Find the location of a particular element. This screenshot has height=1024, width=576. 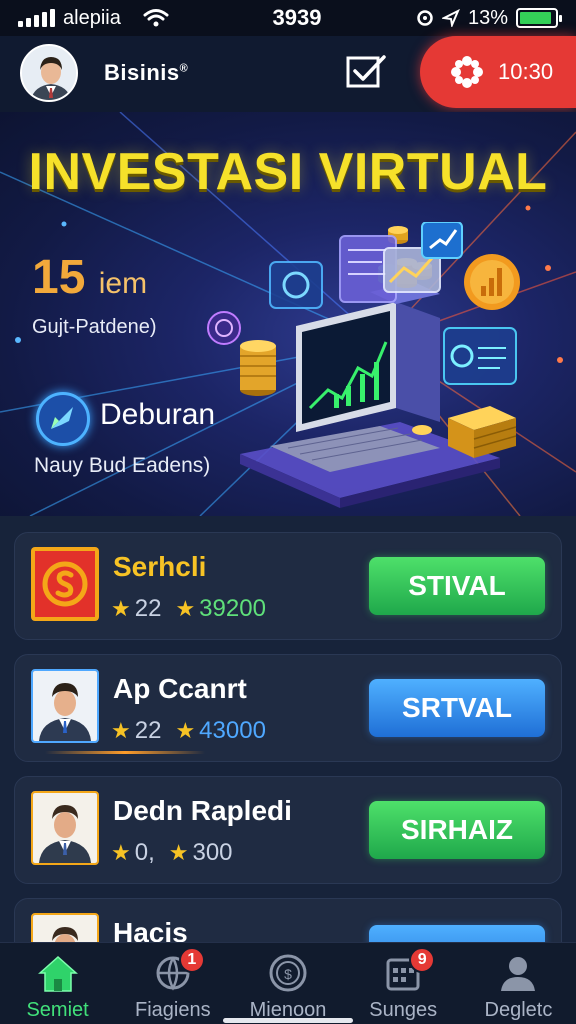

timer-label: 10:30 is located at coordinates (526, 71).